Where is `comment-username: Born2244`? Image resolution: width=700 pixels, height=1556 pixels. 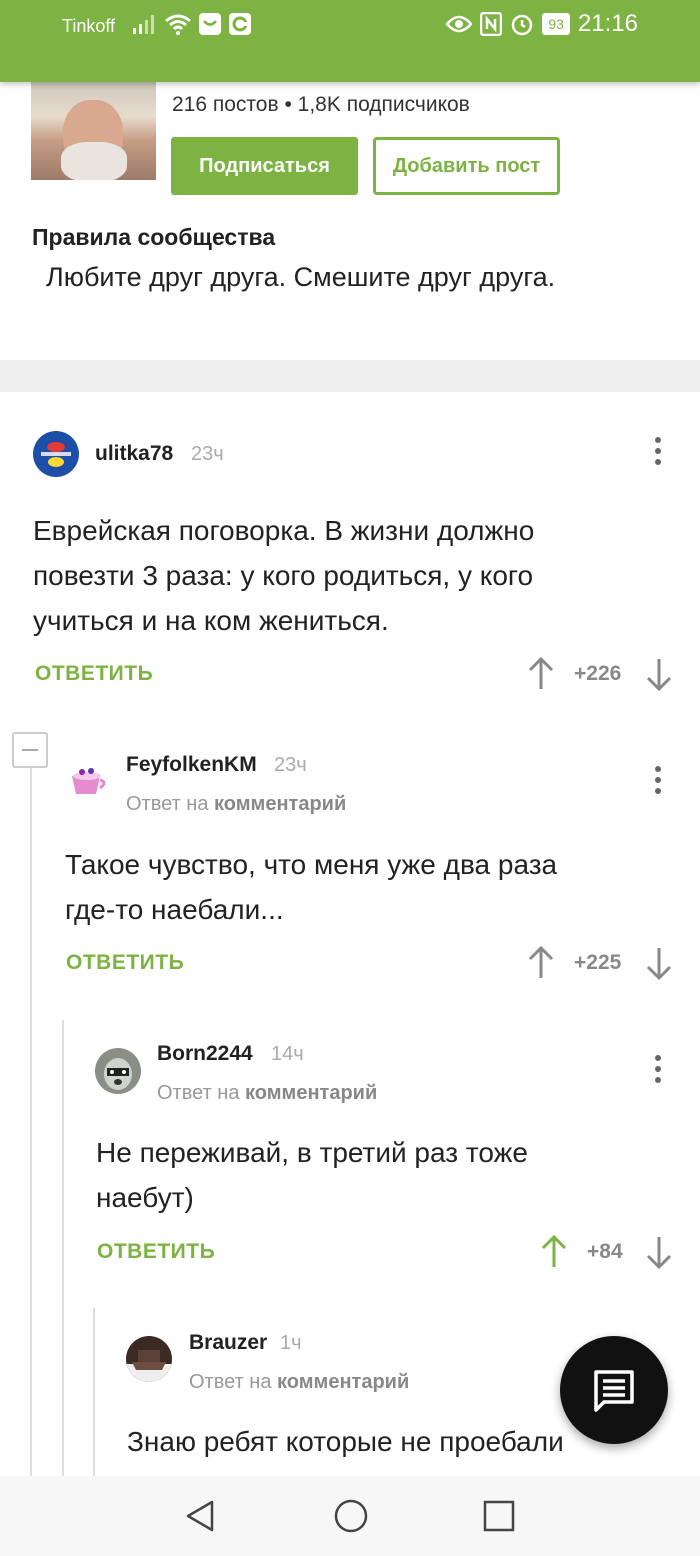
comment-username: Born2244 is located at coordinates (205, 1054).